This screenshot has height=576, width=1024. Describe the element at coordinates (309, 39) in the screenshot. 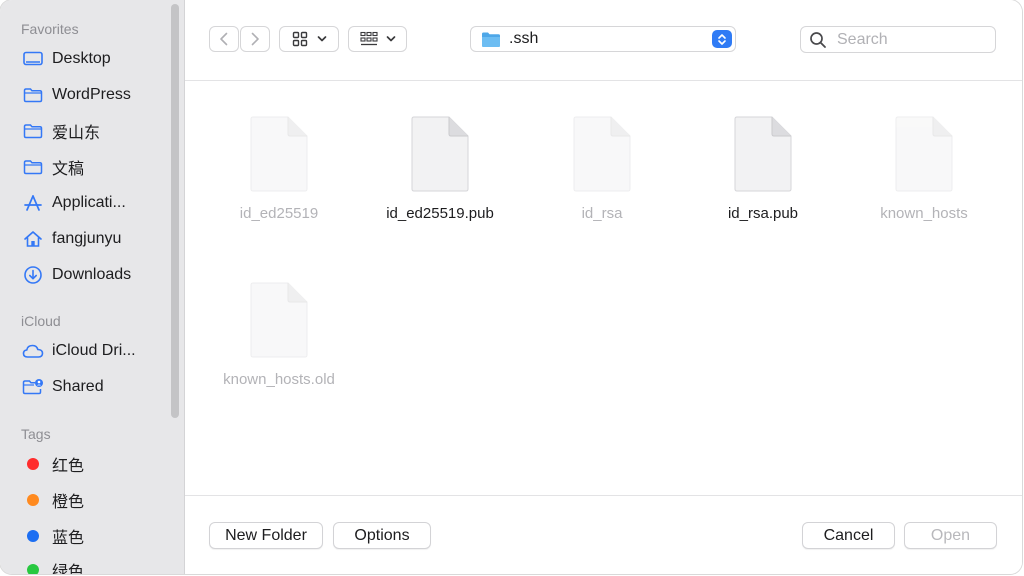

I see `view-mode-button` at that location.